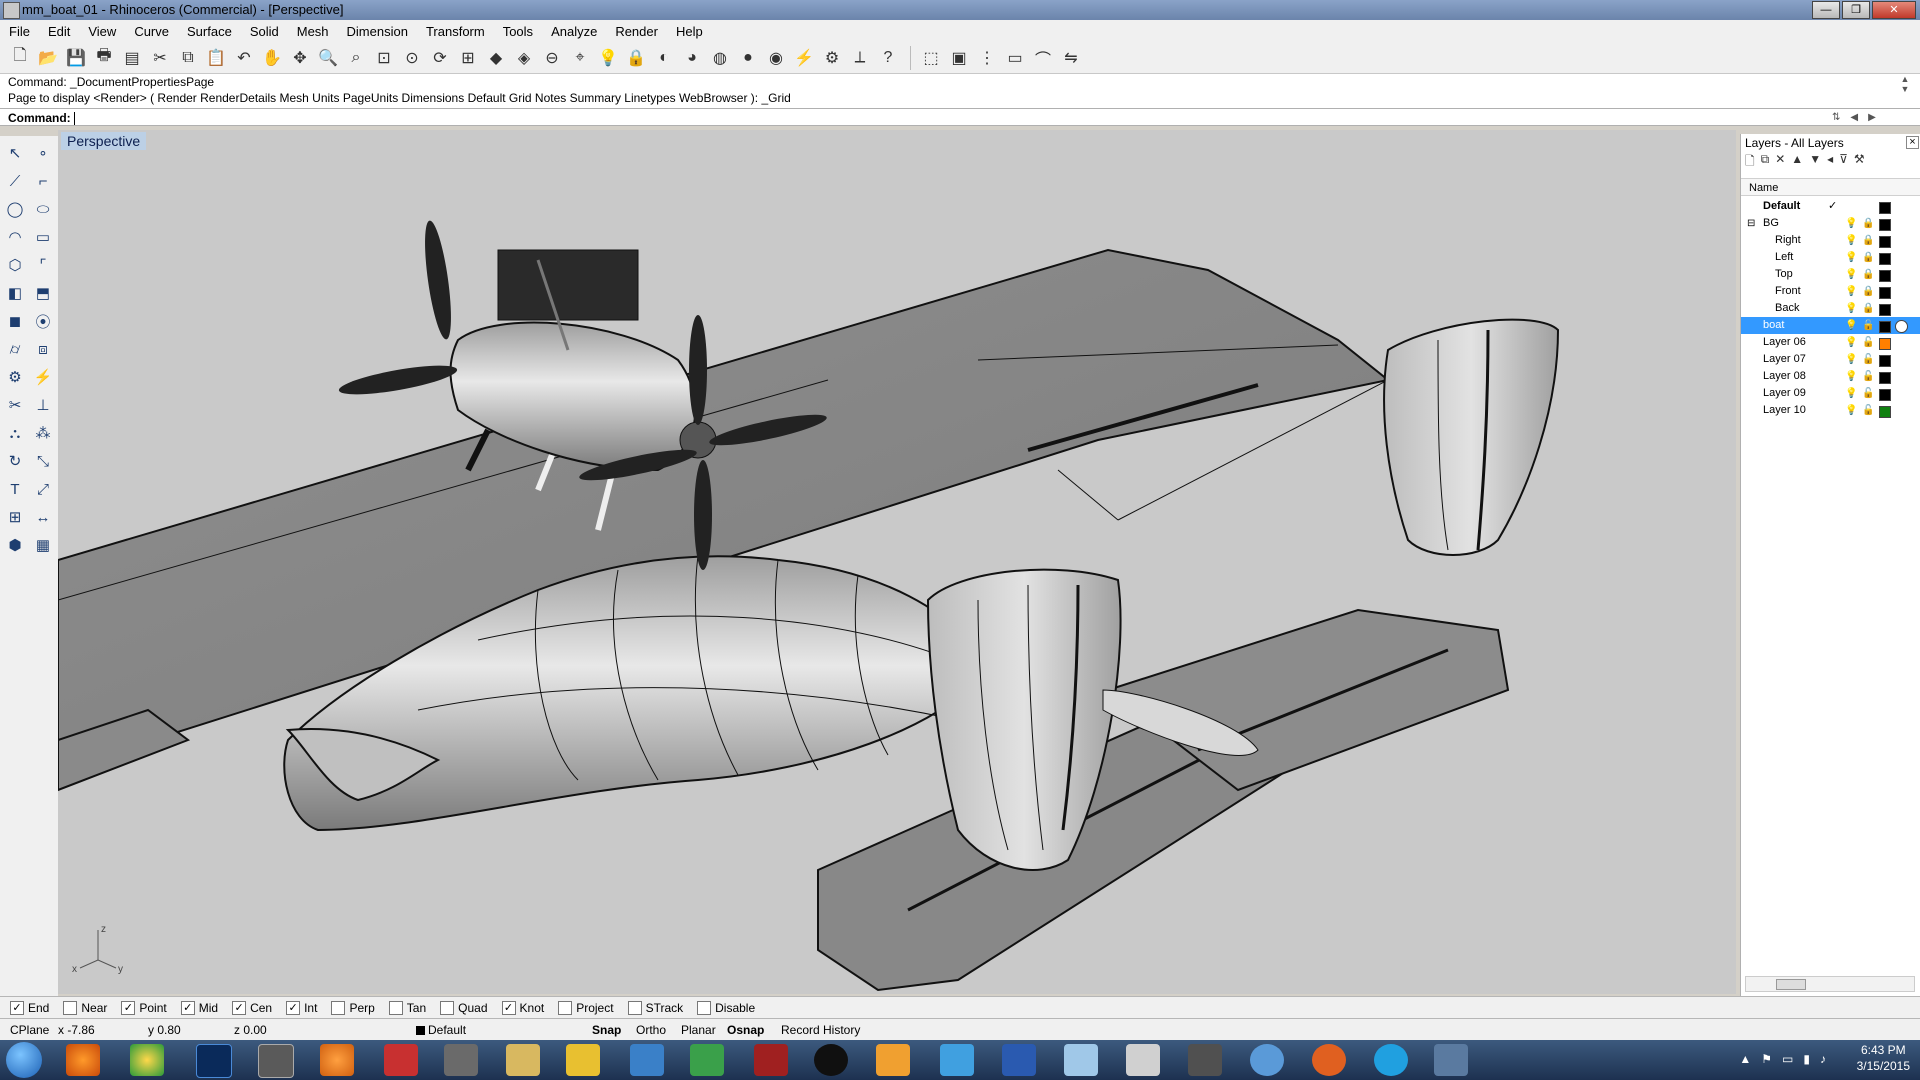 The width and height of the screenshot is (1920, 1080). I want to click on pan-hand-icon: ✋, so click(272, 58).